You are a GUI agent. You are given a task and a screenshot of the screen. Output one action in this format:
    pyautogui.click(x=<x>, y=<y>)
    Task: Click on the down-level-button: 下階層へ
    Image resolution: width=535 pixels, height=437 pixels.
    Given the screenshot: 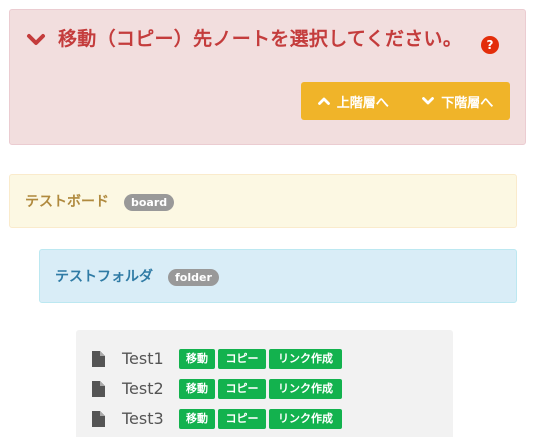 What is the action you would take?
    pyautogui.click(x=458, y=101)
    